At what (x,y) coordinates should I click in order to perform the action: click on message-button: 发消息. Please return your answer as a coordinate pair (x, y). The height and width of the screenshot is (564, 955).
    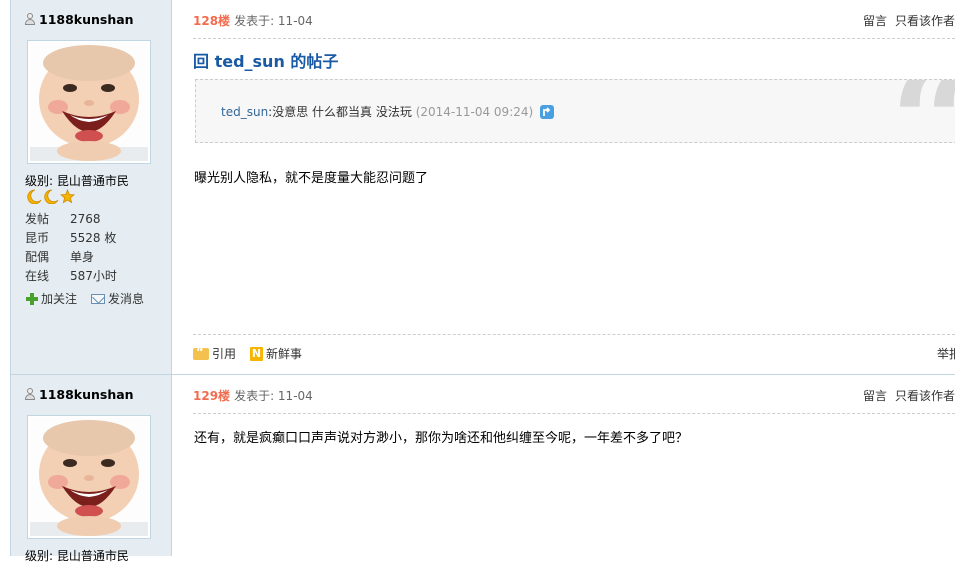
    Looking at the image, I should click on (117, 298).